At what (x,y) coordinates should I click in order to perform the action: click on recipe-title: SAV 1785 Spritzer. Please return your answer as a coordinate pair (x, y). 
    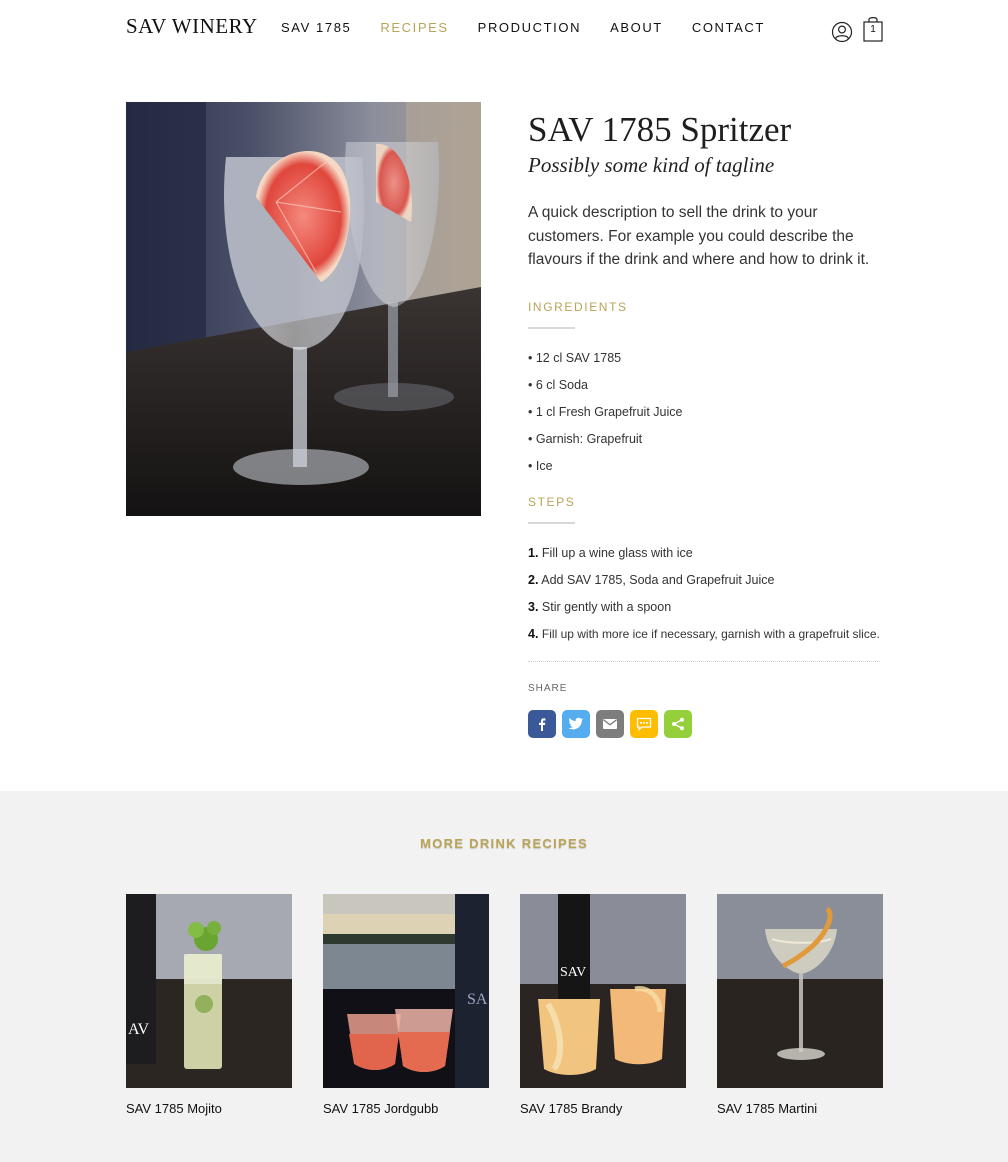
    Looking at the image, I should click on (660, 129).